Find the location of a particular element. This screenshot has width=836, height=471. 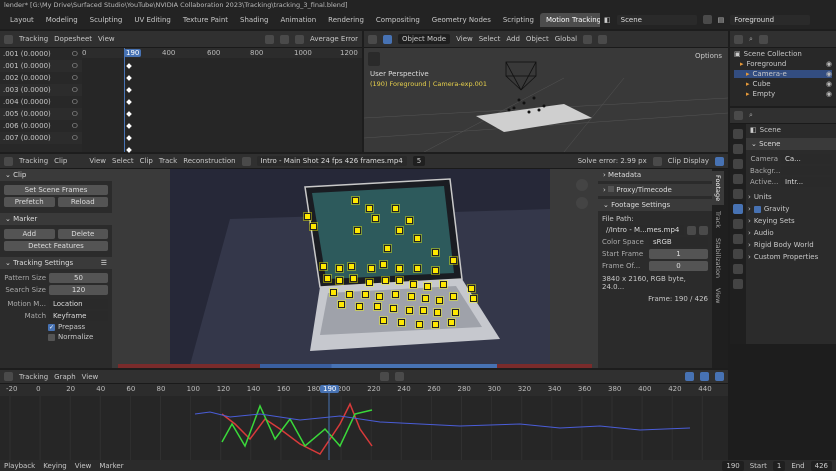

clip-name-field: Intro - Main Shot 24 fps 426 frames.mp4 is located at coordinates (331, 161).